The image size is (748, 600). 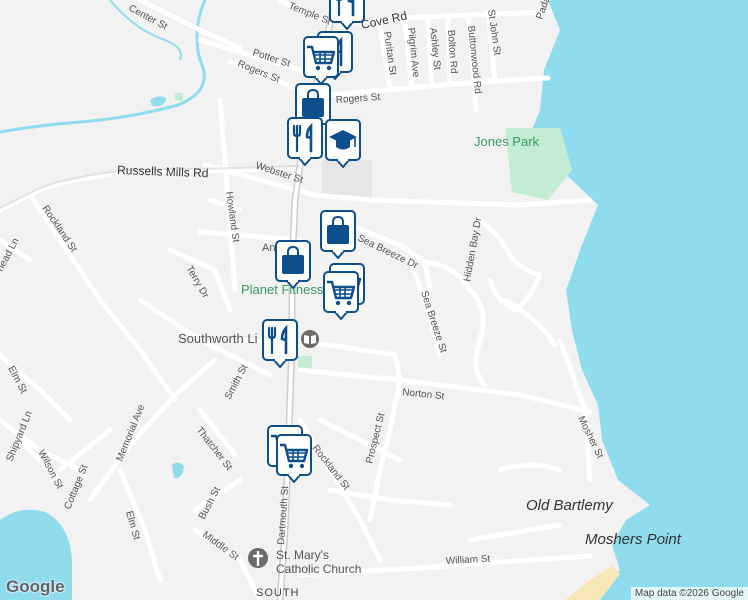 I want to click on old-bartlemy-label: Old Bartlemy, so click(x=570, y=505).